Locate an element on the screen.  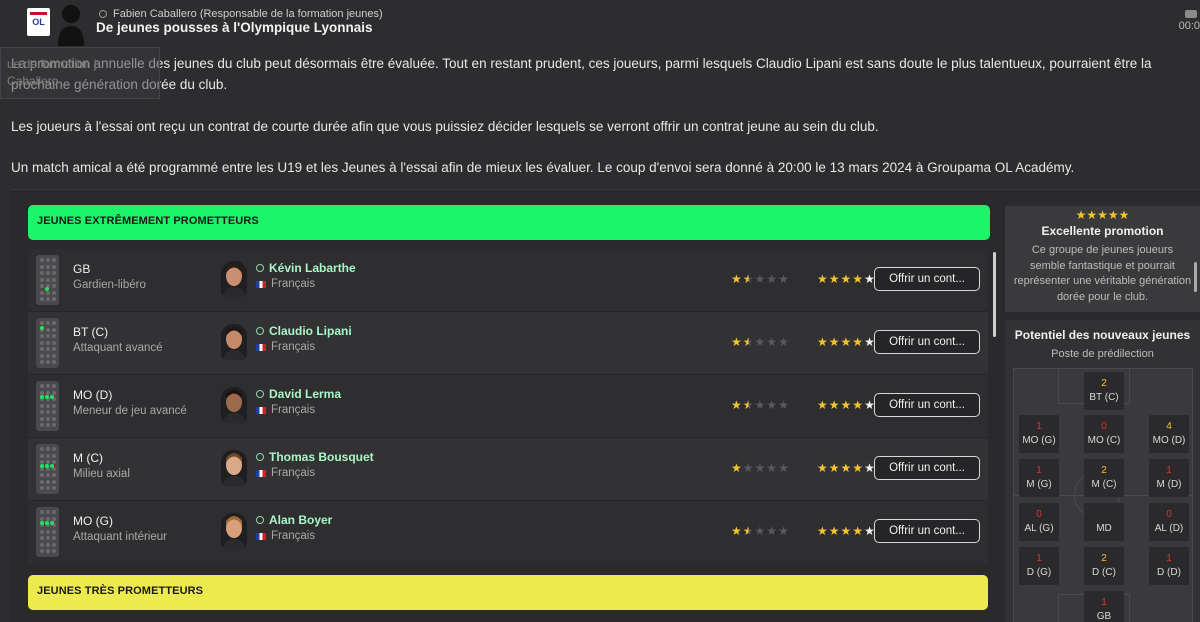
player-name: Kévin Labarthe is located at coordinates (306, 268).